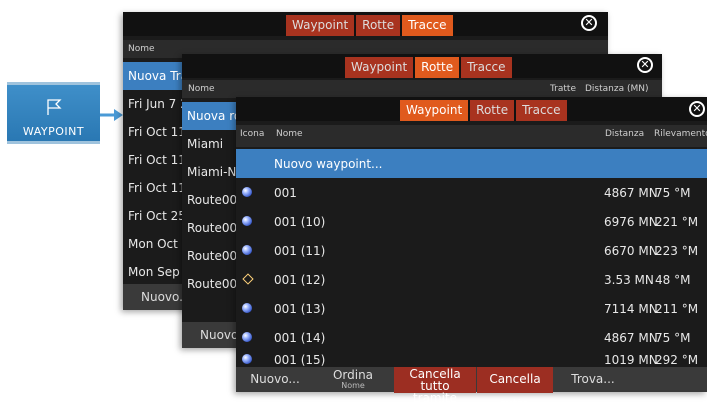 This screenshot has height=417, width=707. I want to click on routes-topbar: Waypoint Rotte Tracce ✕, so click(422, 66).